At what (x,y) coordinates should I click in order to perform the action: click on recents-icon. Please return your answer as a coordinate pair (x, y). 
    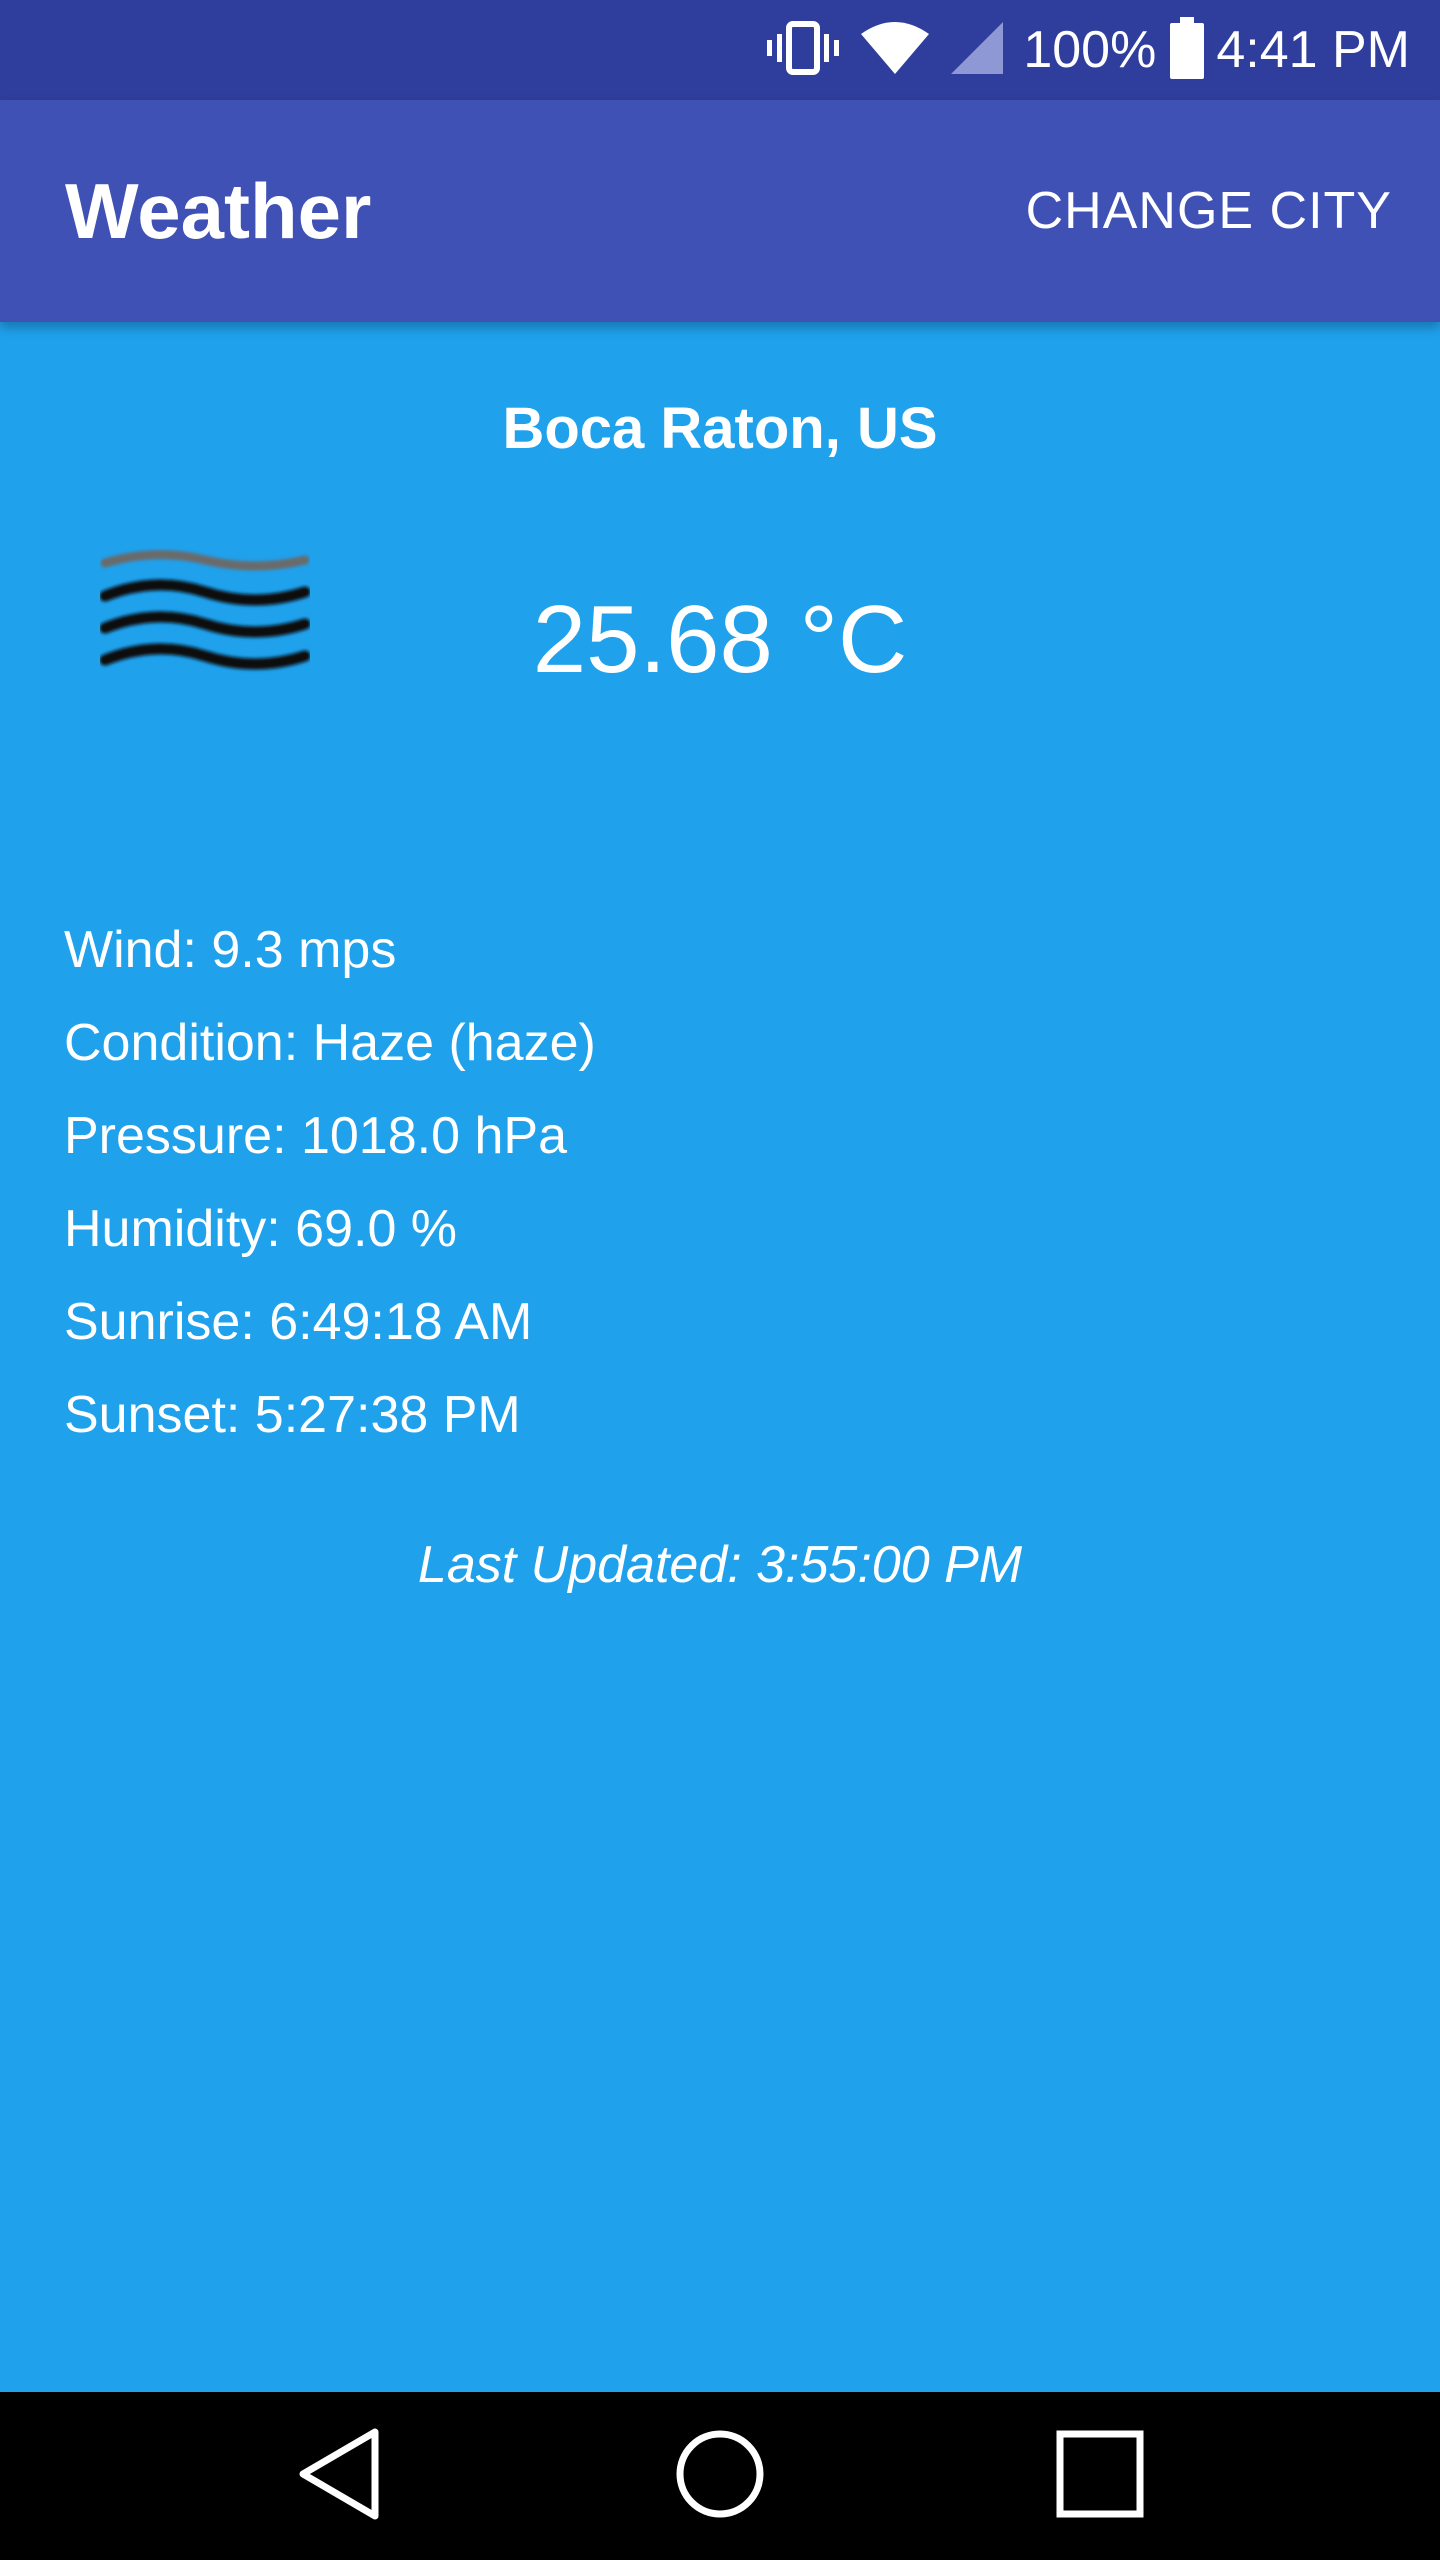
    Looking at the image, I should click on (1100, 2476).